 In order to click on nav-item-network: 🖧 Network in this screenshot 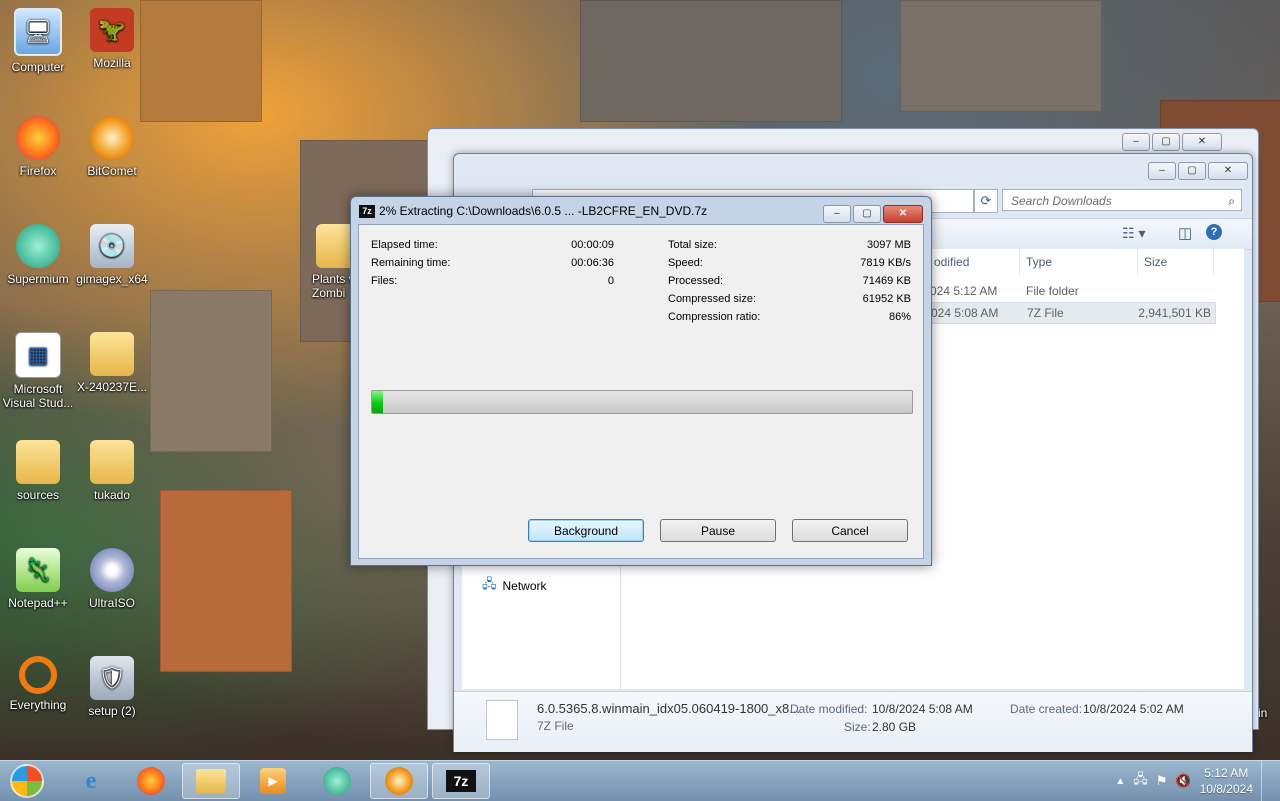, I will do `click(514, 586)`.